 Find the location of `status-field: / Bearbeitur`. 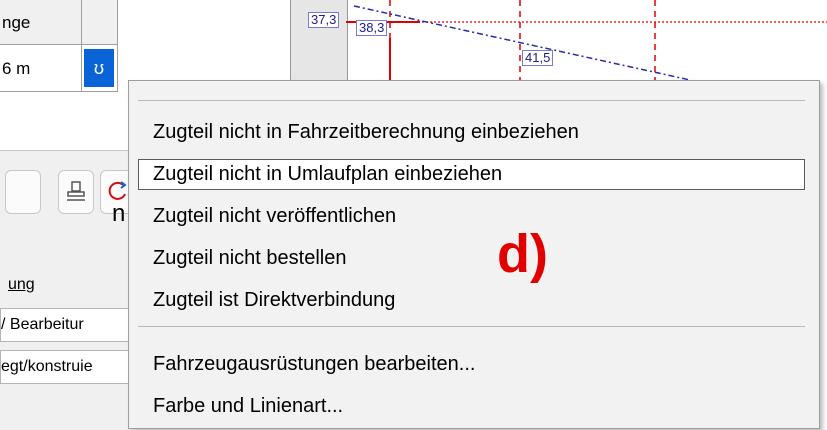

status-field: / Bearbeitur is located at coordinates (65, 325).